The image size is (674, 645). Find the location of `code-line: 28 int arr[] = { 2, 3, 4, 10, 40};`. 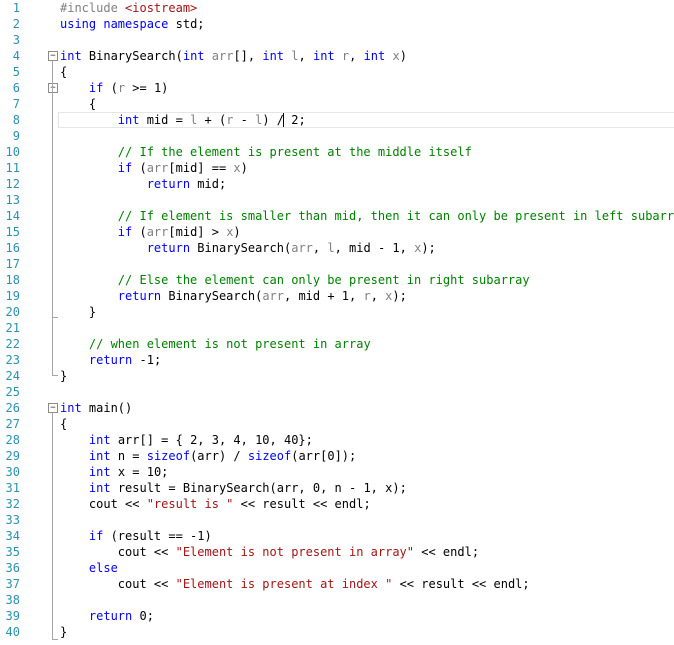

code-line: 28 int arr[] = { 2, 3, 4, 10, 40}; is located at coordinates (337, 440).